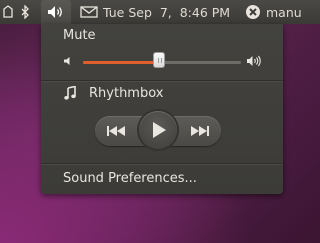 Image resolution: width=320 pixels, height=243 pixels. I want to click on previous-icon, so click(116, 131).